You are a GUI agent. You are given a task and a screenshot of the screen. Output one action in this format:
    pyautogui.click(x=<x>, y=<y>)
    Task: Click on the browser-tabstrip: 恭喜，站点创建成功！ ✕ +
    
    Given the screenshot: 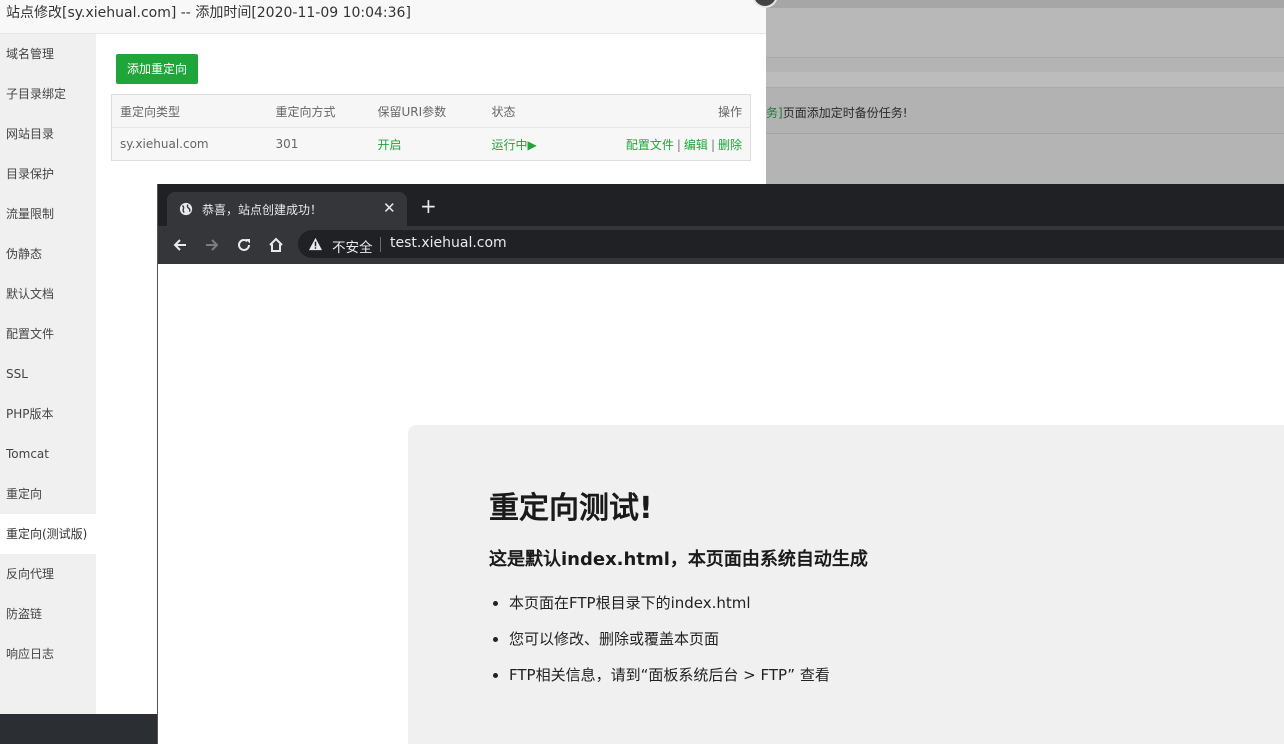 What is the action you would take?
    pyautogui.click(x=721, y=205)
    